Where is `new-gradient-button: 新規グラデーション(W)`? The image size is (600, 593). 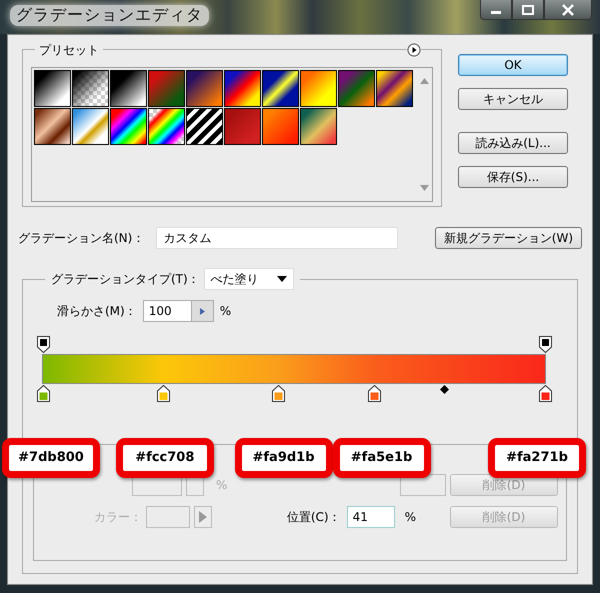 new-gradient-button: 新規グラデーション(W) is located at coordinates (508, 238).